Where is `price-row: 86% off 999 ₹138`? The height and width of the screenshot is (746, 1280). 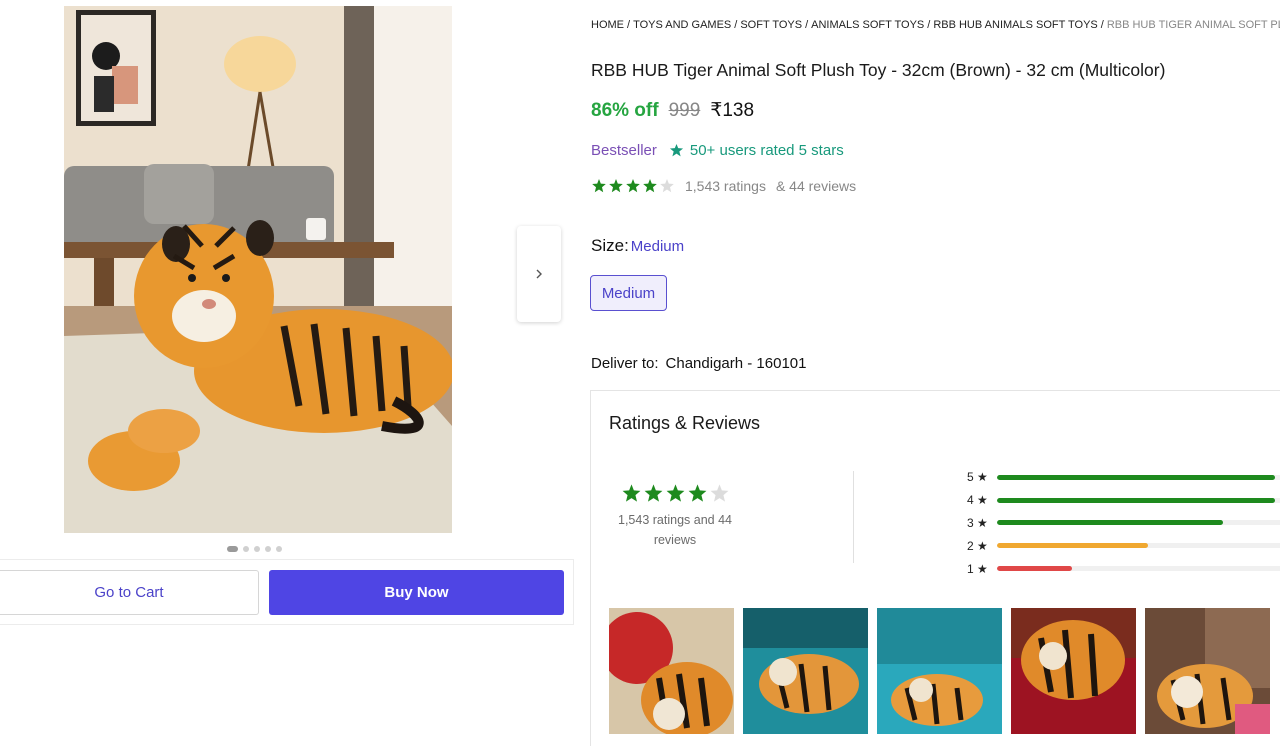 price-row: 86% off 999 ₹138 is located at coordinates (672, 110).